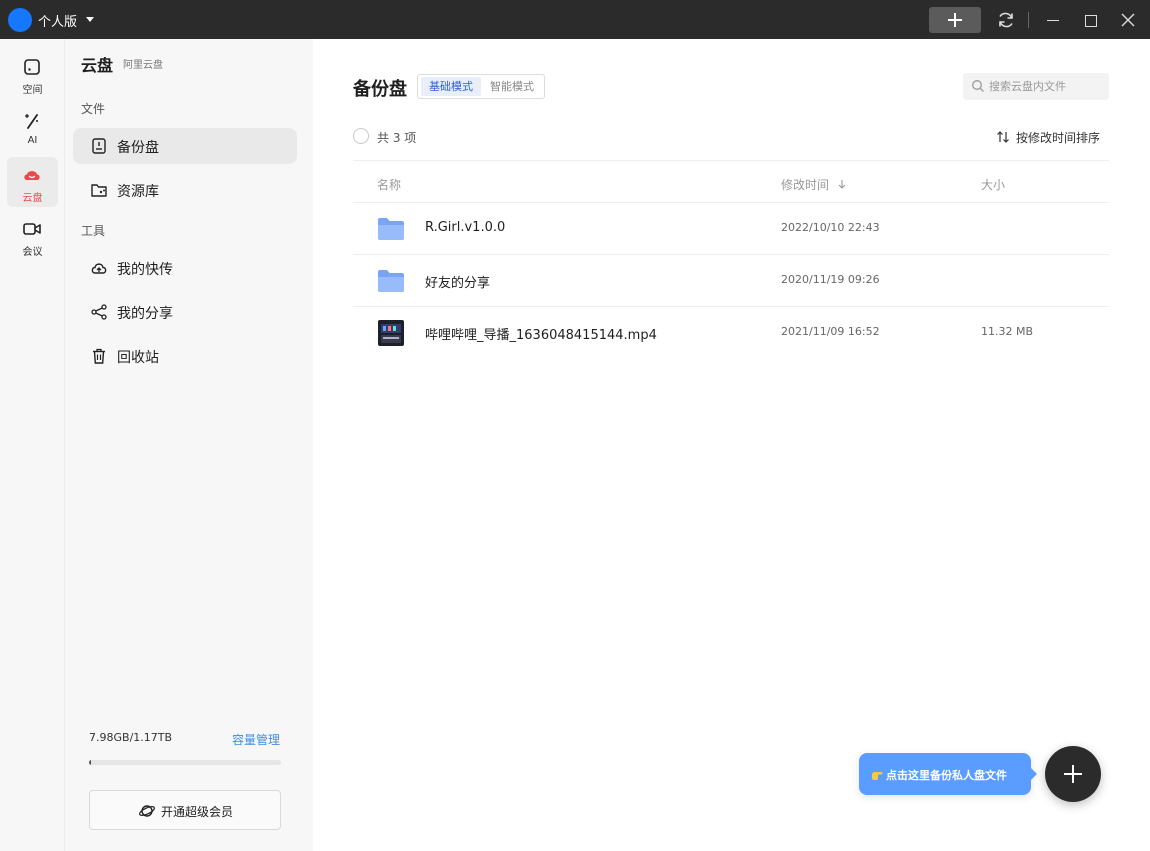  What do you see at coordinates (575, 19) in the screenshot?
I see `title-bar: 个人版` at bounding box center [575, 19].